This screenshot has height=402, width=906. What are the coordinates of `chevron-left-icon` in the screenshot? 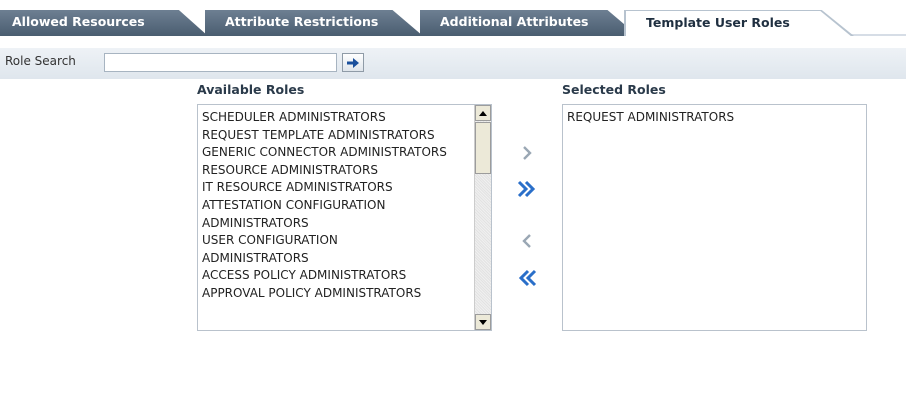 It's located at (526, 241).